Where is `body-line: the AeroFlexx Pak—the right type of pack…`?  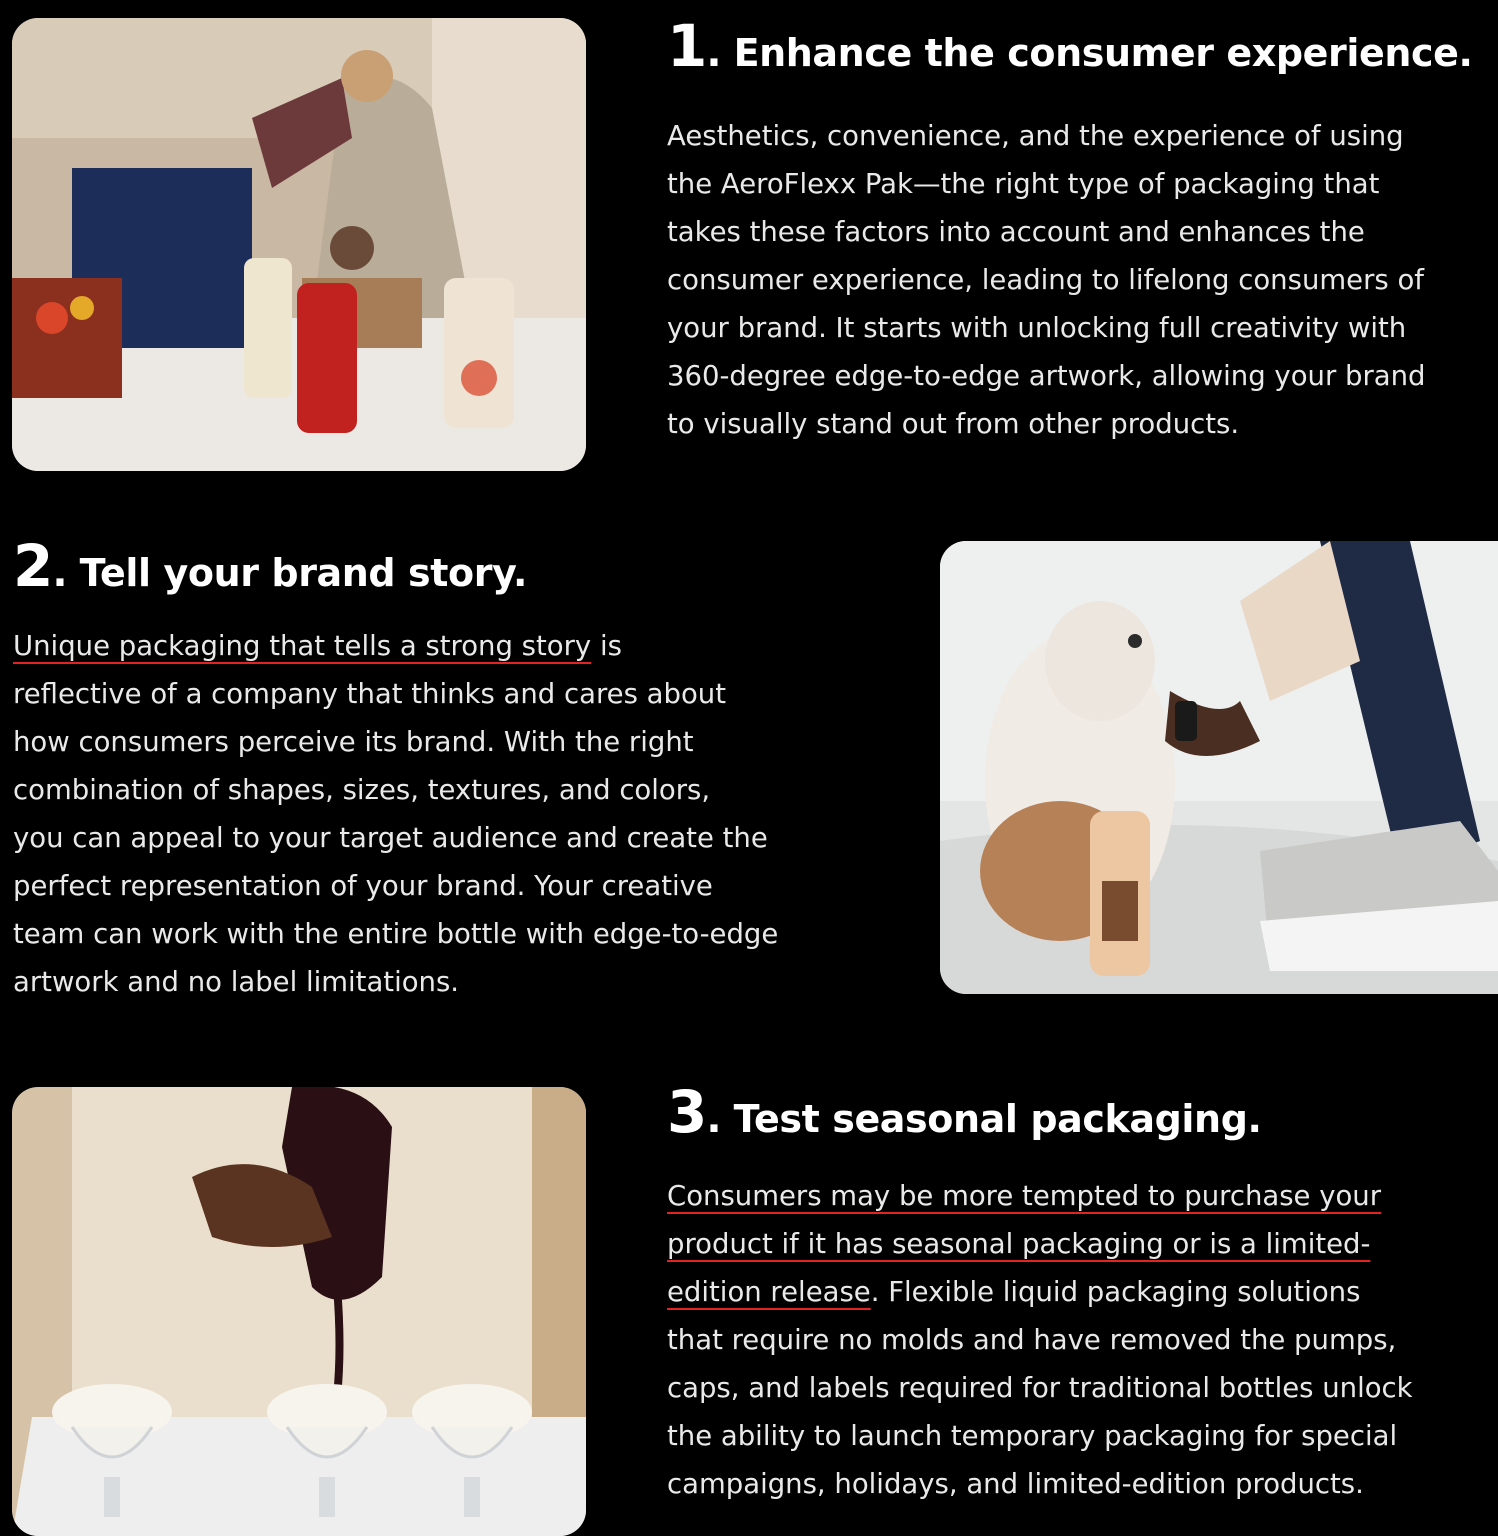 body-line: the AeroFlexx Pak—the right type of pack… is located at coordinates (1023, 184).